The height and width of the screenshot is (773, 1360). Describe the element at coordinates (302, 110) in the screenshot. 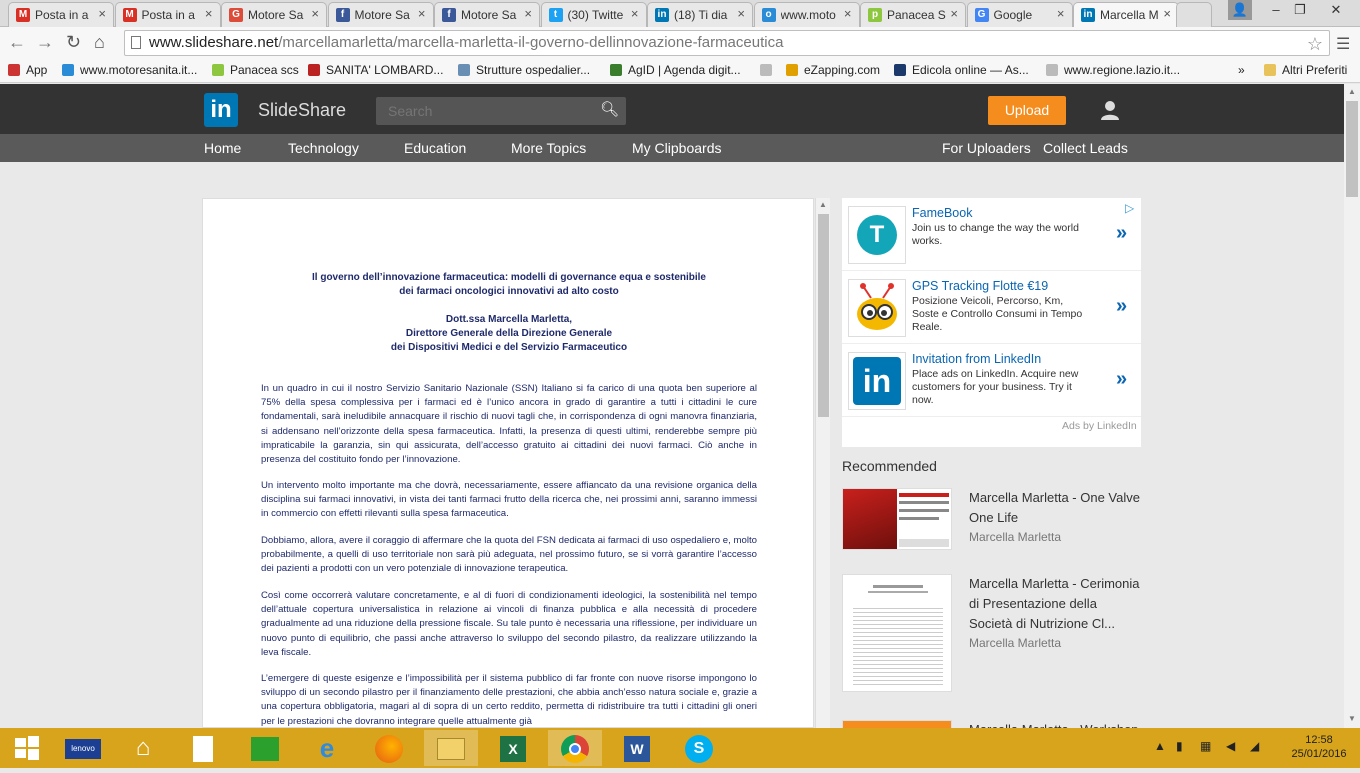

I see `brand-name: SlideShare` at that location.